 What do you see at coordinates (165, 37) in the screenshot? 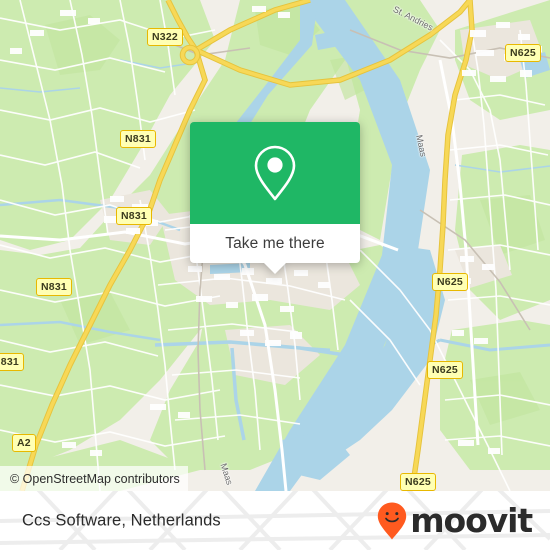
I see `road-shield: N322` at bounding box center [165, 37].